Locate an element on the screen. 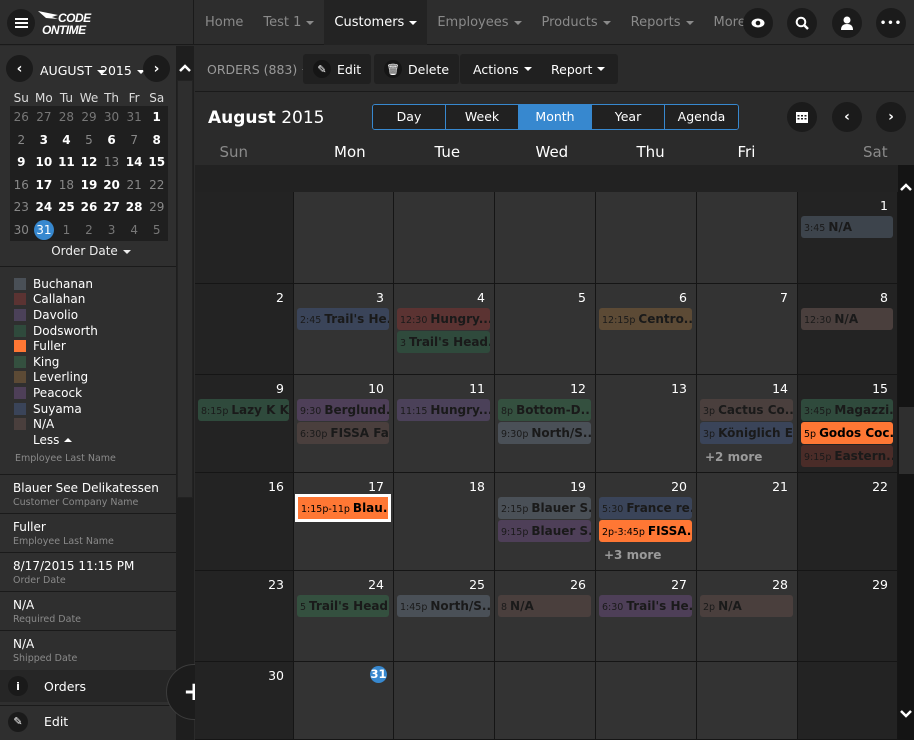 The width and height of the screenshot is (914, 740). mini-day: 11 is located at coordinates (66, 162).